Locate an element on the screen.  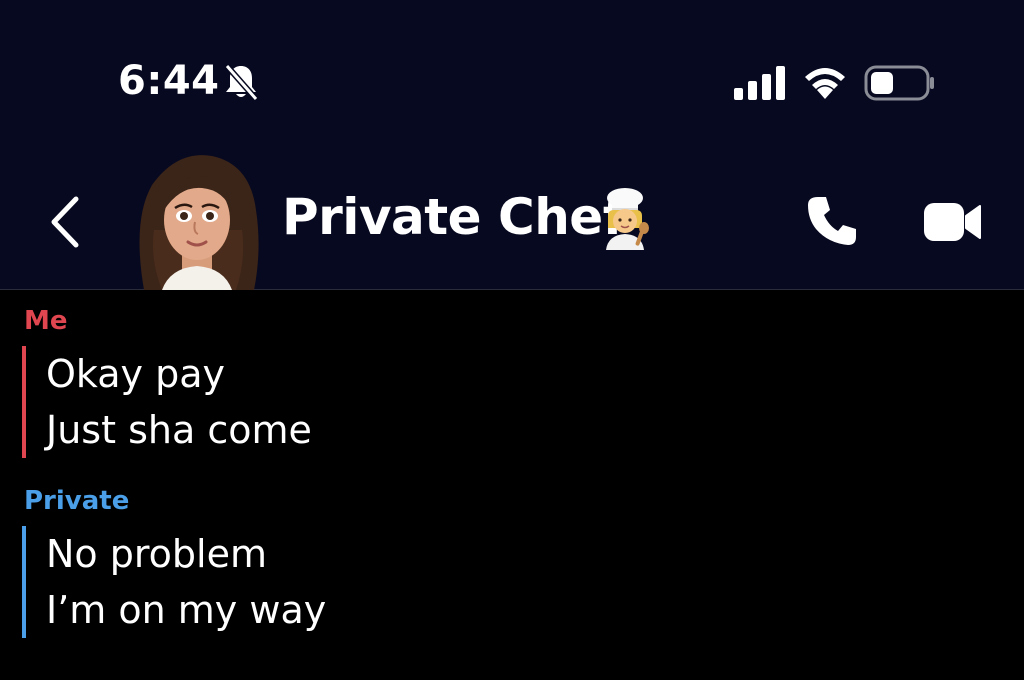
avatar is located at coordinates (197, 220).